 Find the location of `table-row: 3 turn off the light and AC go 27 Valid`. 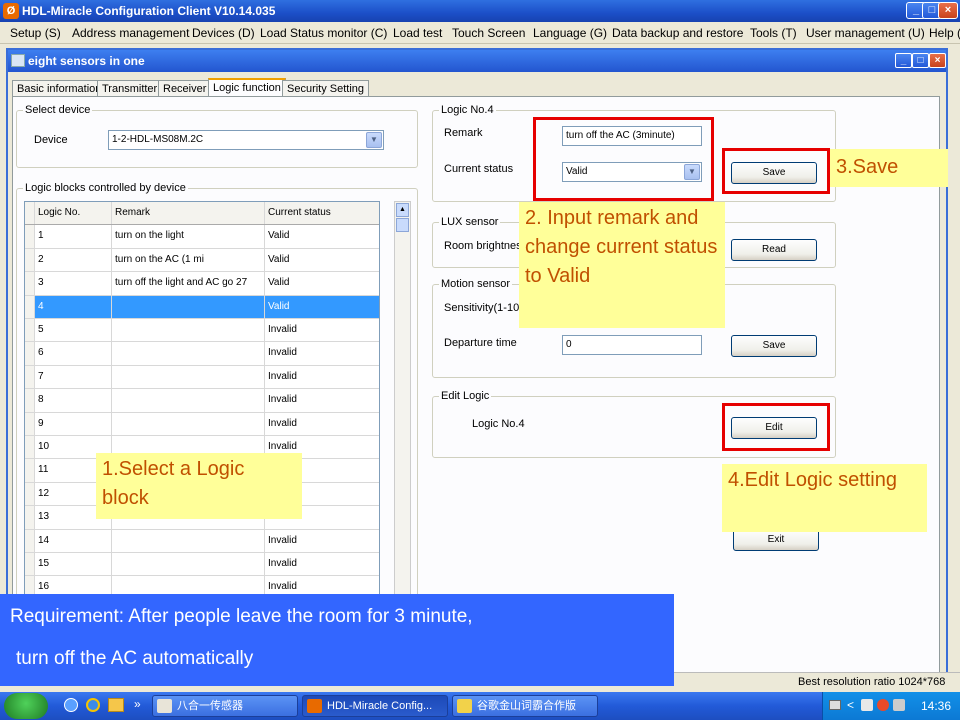

table-row: 3 turn off the light and AC go 27 Valid is located at coordinates (202, 284).